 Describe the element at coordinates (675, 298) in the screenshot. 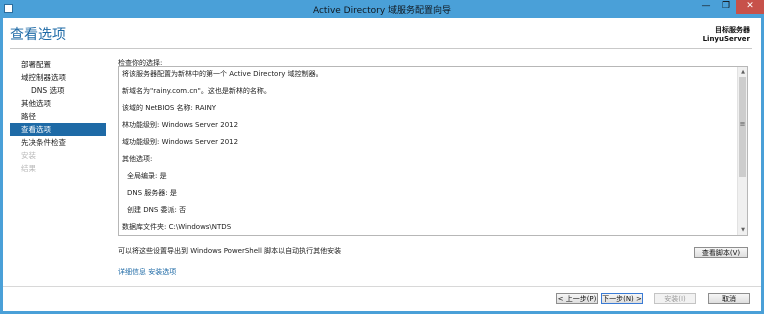

I see `install-button: 安装(I)` at that location.